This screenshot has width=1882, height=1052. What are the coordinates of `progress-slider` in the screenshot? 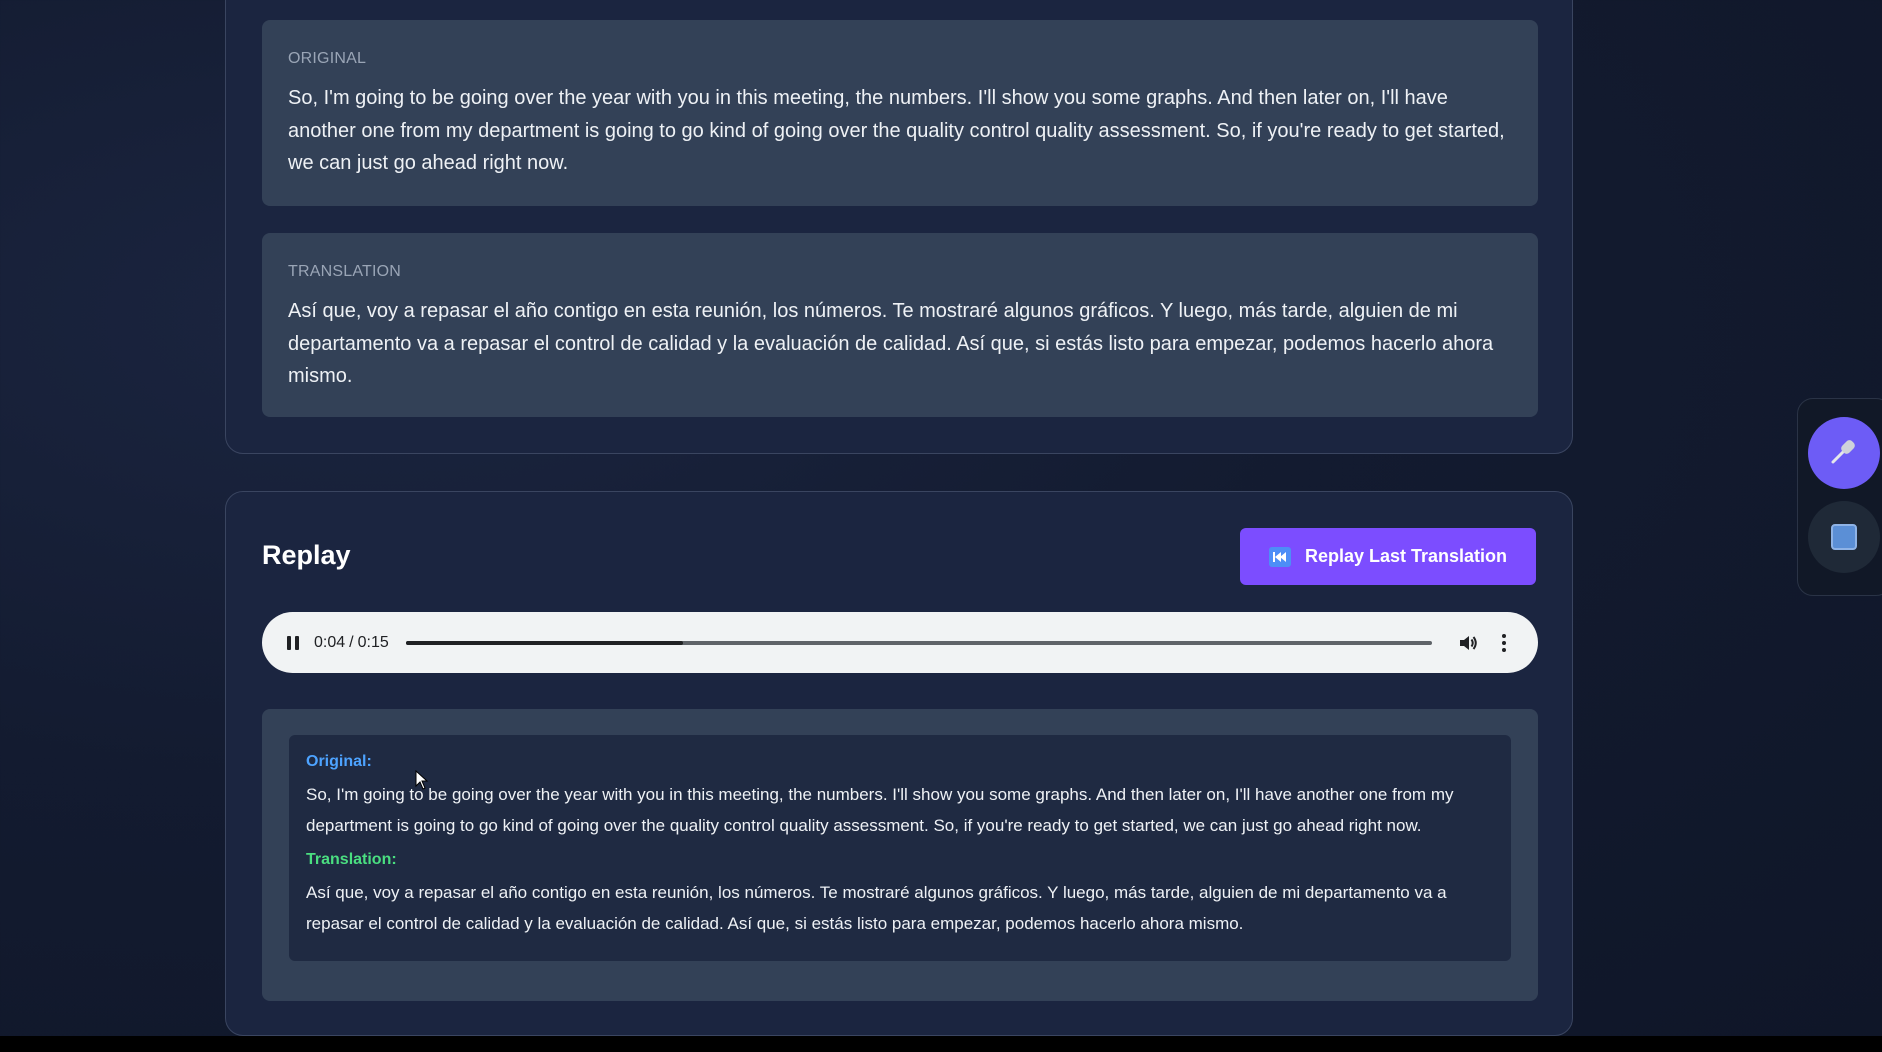 It's located at (918, 642).